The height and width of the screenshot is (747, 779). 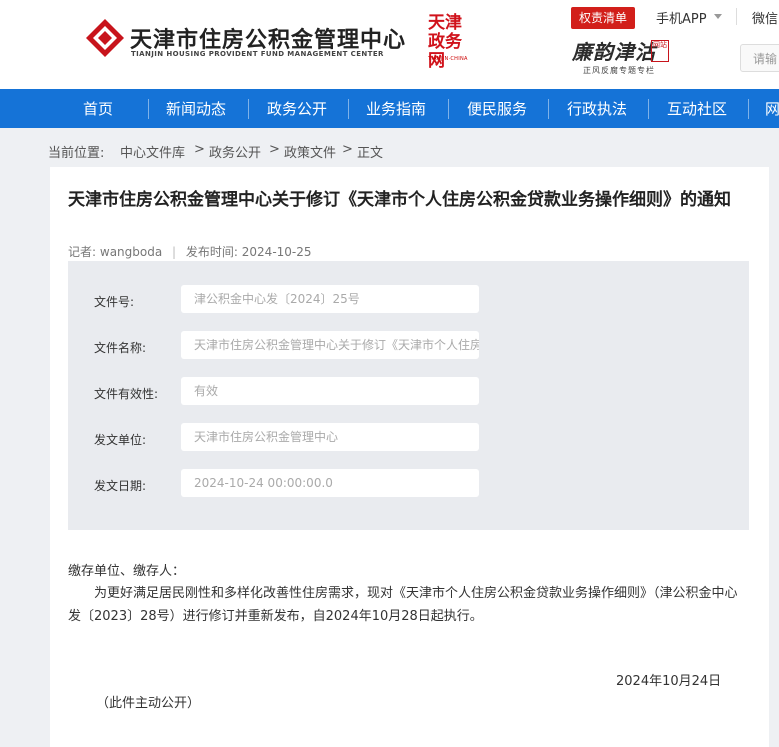 I want to click on field-value-validity: 有效, so click(x=330, y=391).